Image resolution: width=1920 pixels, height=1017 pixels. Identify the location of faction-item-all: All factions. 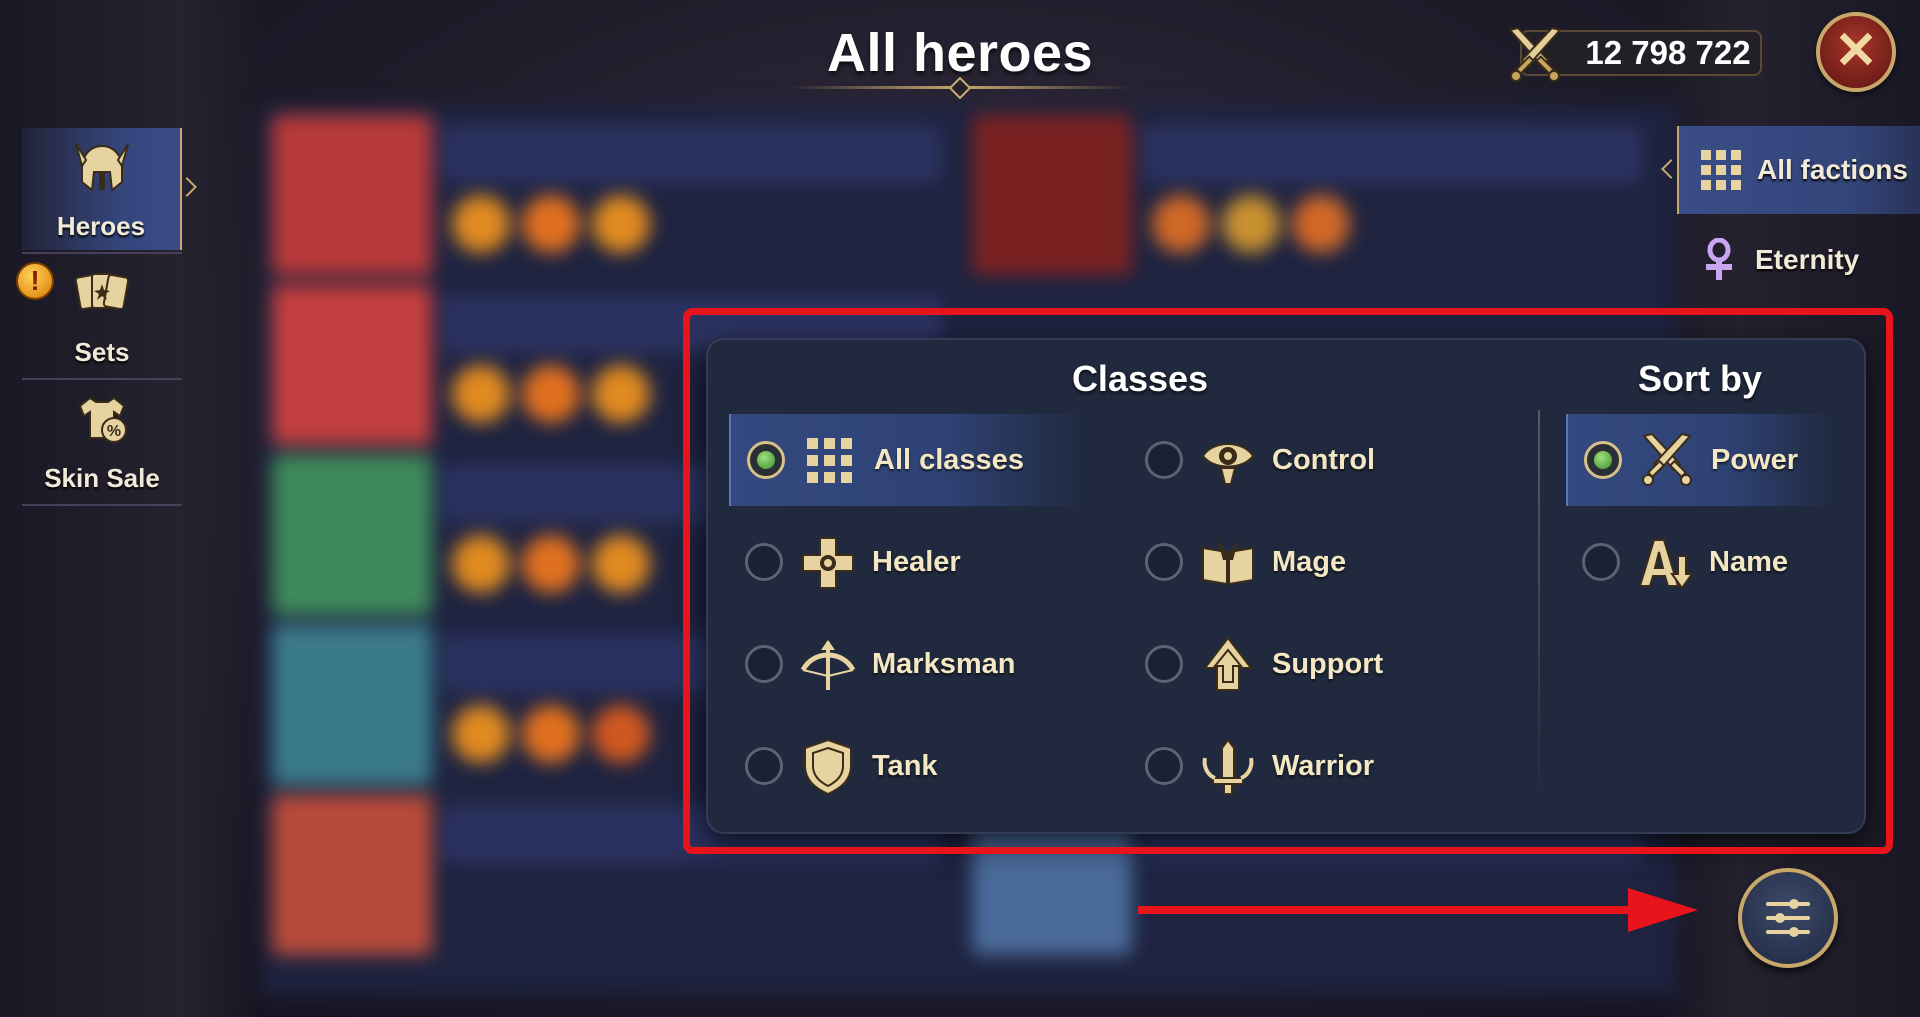
(1798, 170).